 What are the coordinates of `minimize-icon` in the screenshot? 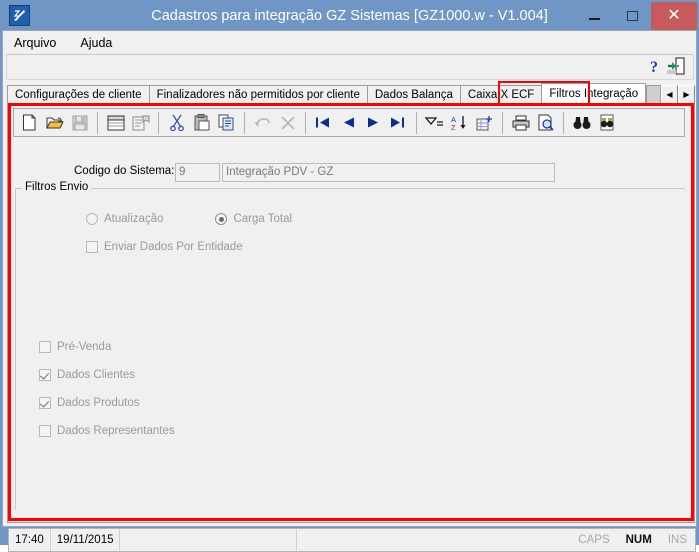 It's located at (594, 19).